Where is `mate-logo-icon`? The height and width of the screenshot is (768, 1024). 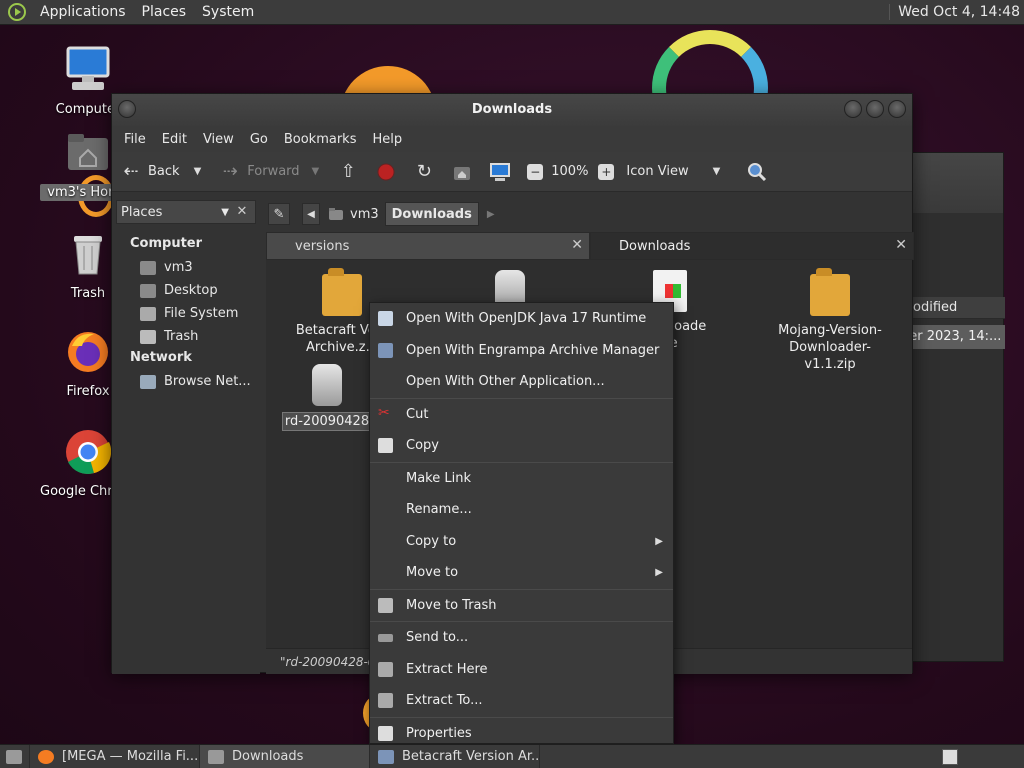
mate-logo-icon is located at coordinates (17, 12).